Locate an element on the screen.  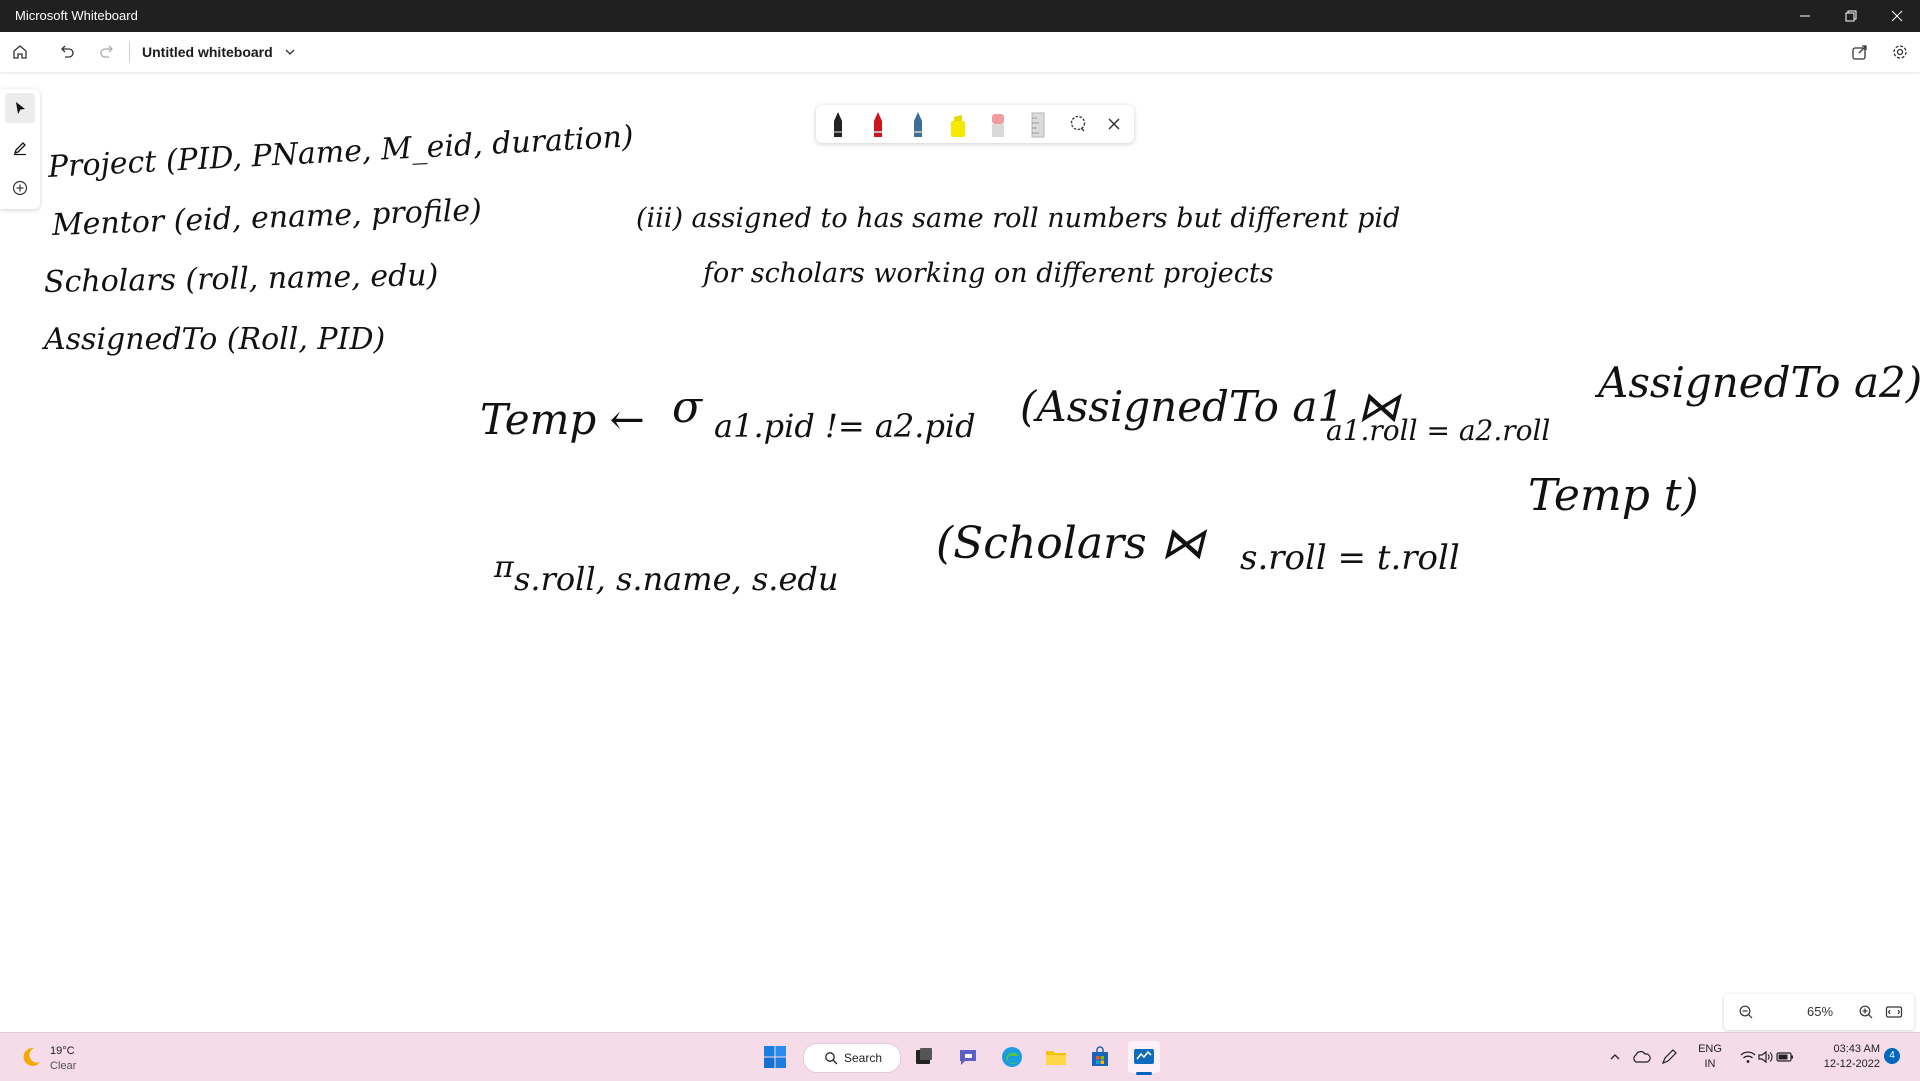
app-toolbar: Untitled whiteboard is located at coordinates (960, 52).